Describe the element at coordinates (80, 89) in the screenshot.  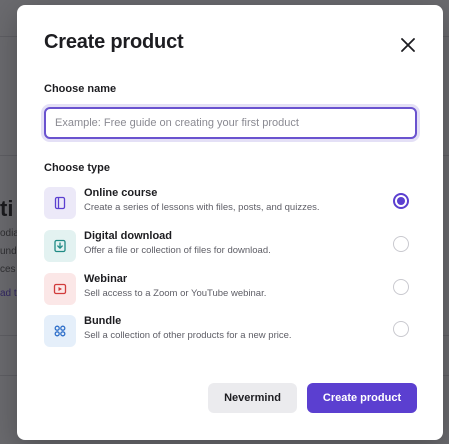
I see `name-section-label: Choose name` at that location.